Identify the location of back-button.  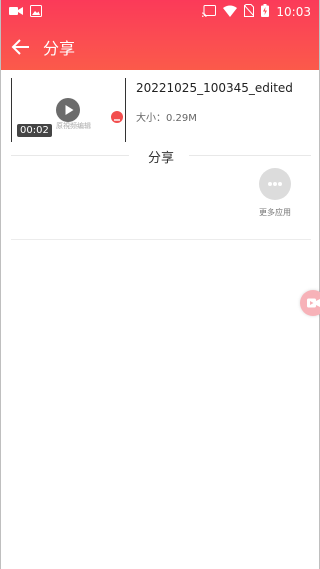
(21, 47).